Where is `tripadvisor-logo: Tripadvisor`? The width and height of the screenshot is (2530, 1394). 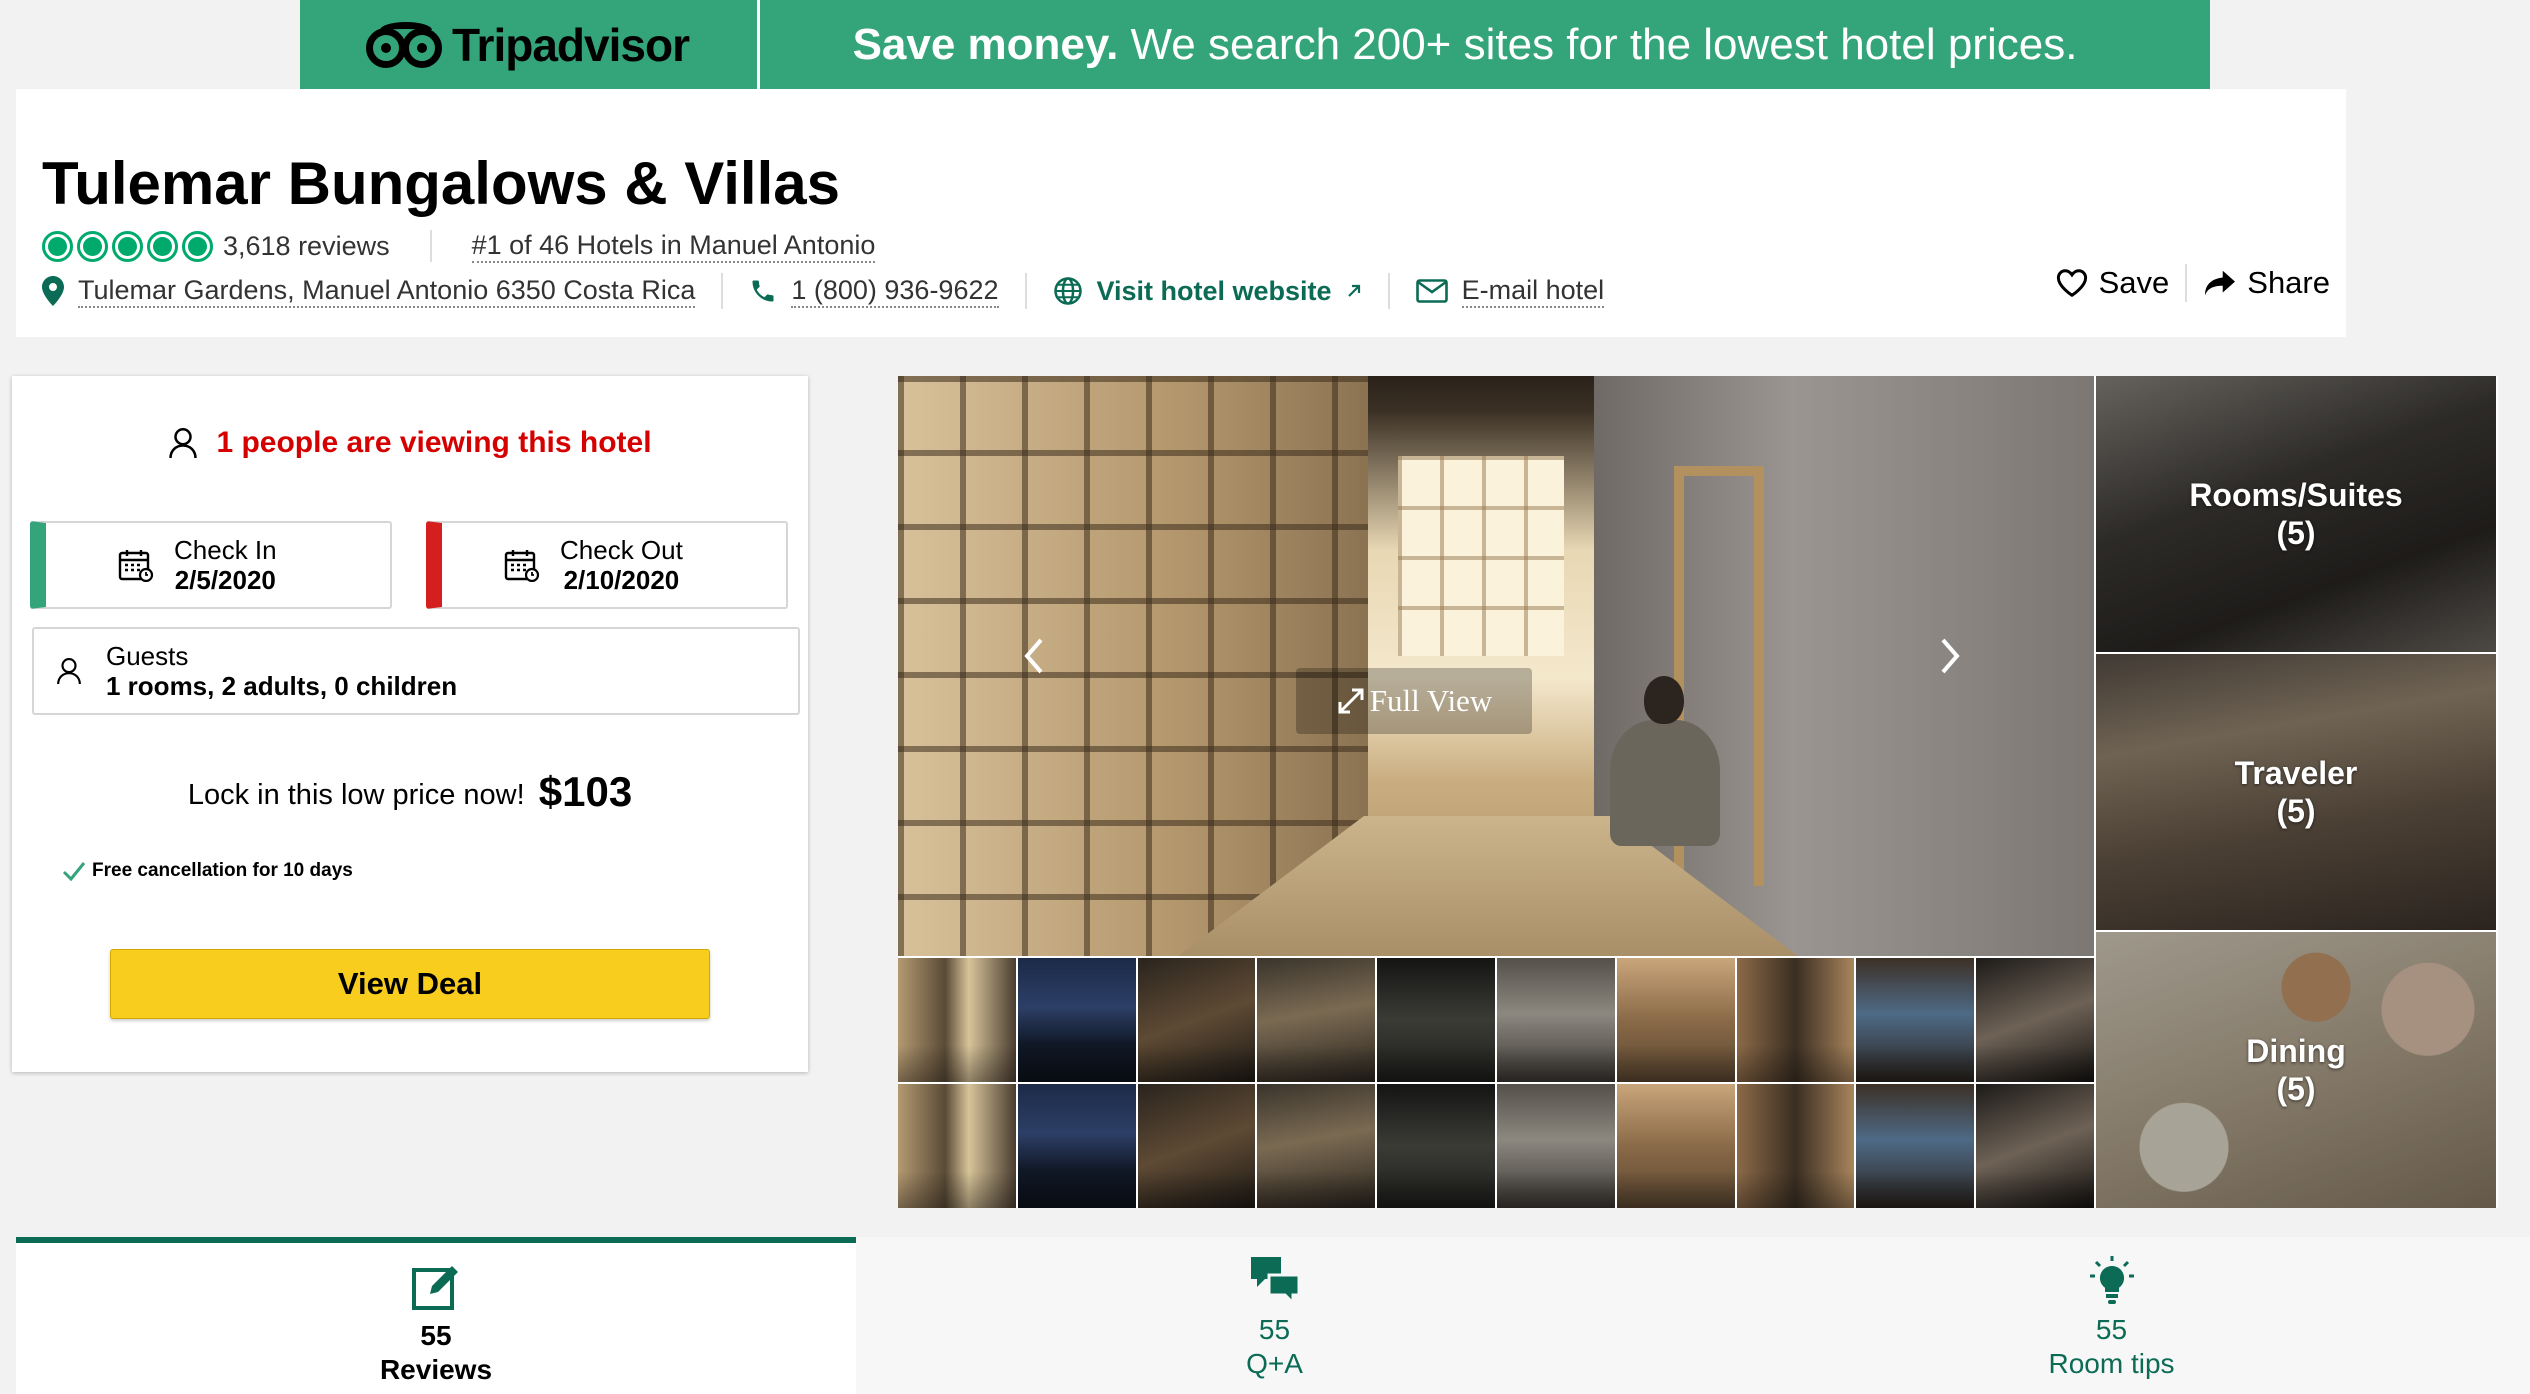 tripadvisor-logo: Tripadvisor is located at coordinates (530, 44).